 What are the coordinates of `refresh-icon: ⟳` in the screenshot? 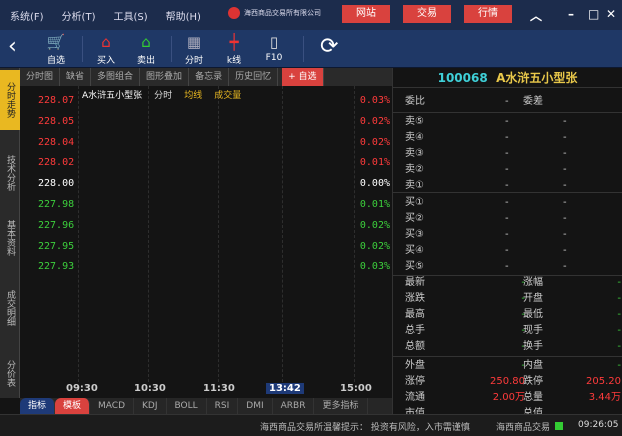 It's located at (329, 46).